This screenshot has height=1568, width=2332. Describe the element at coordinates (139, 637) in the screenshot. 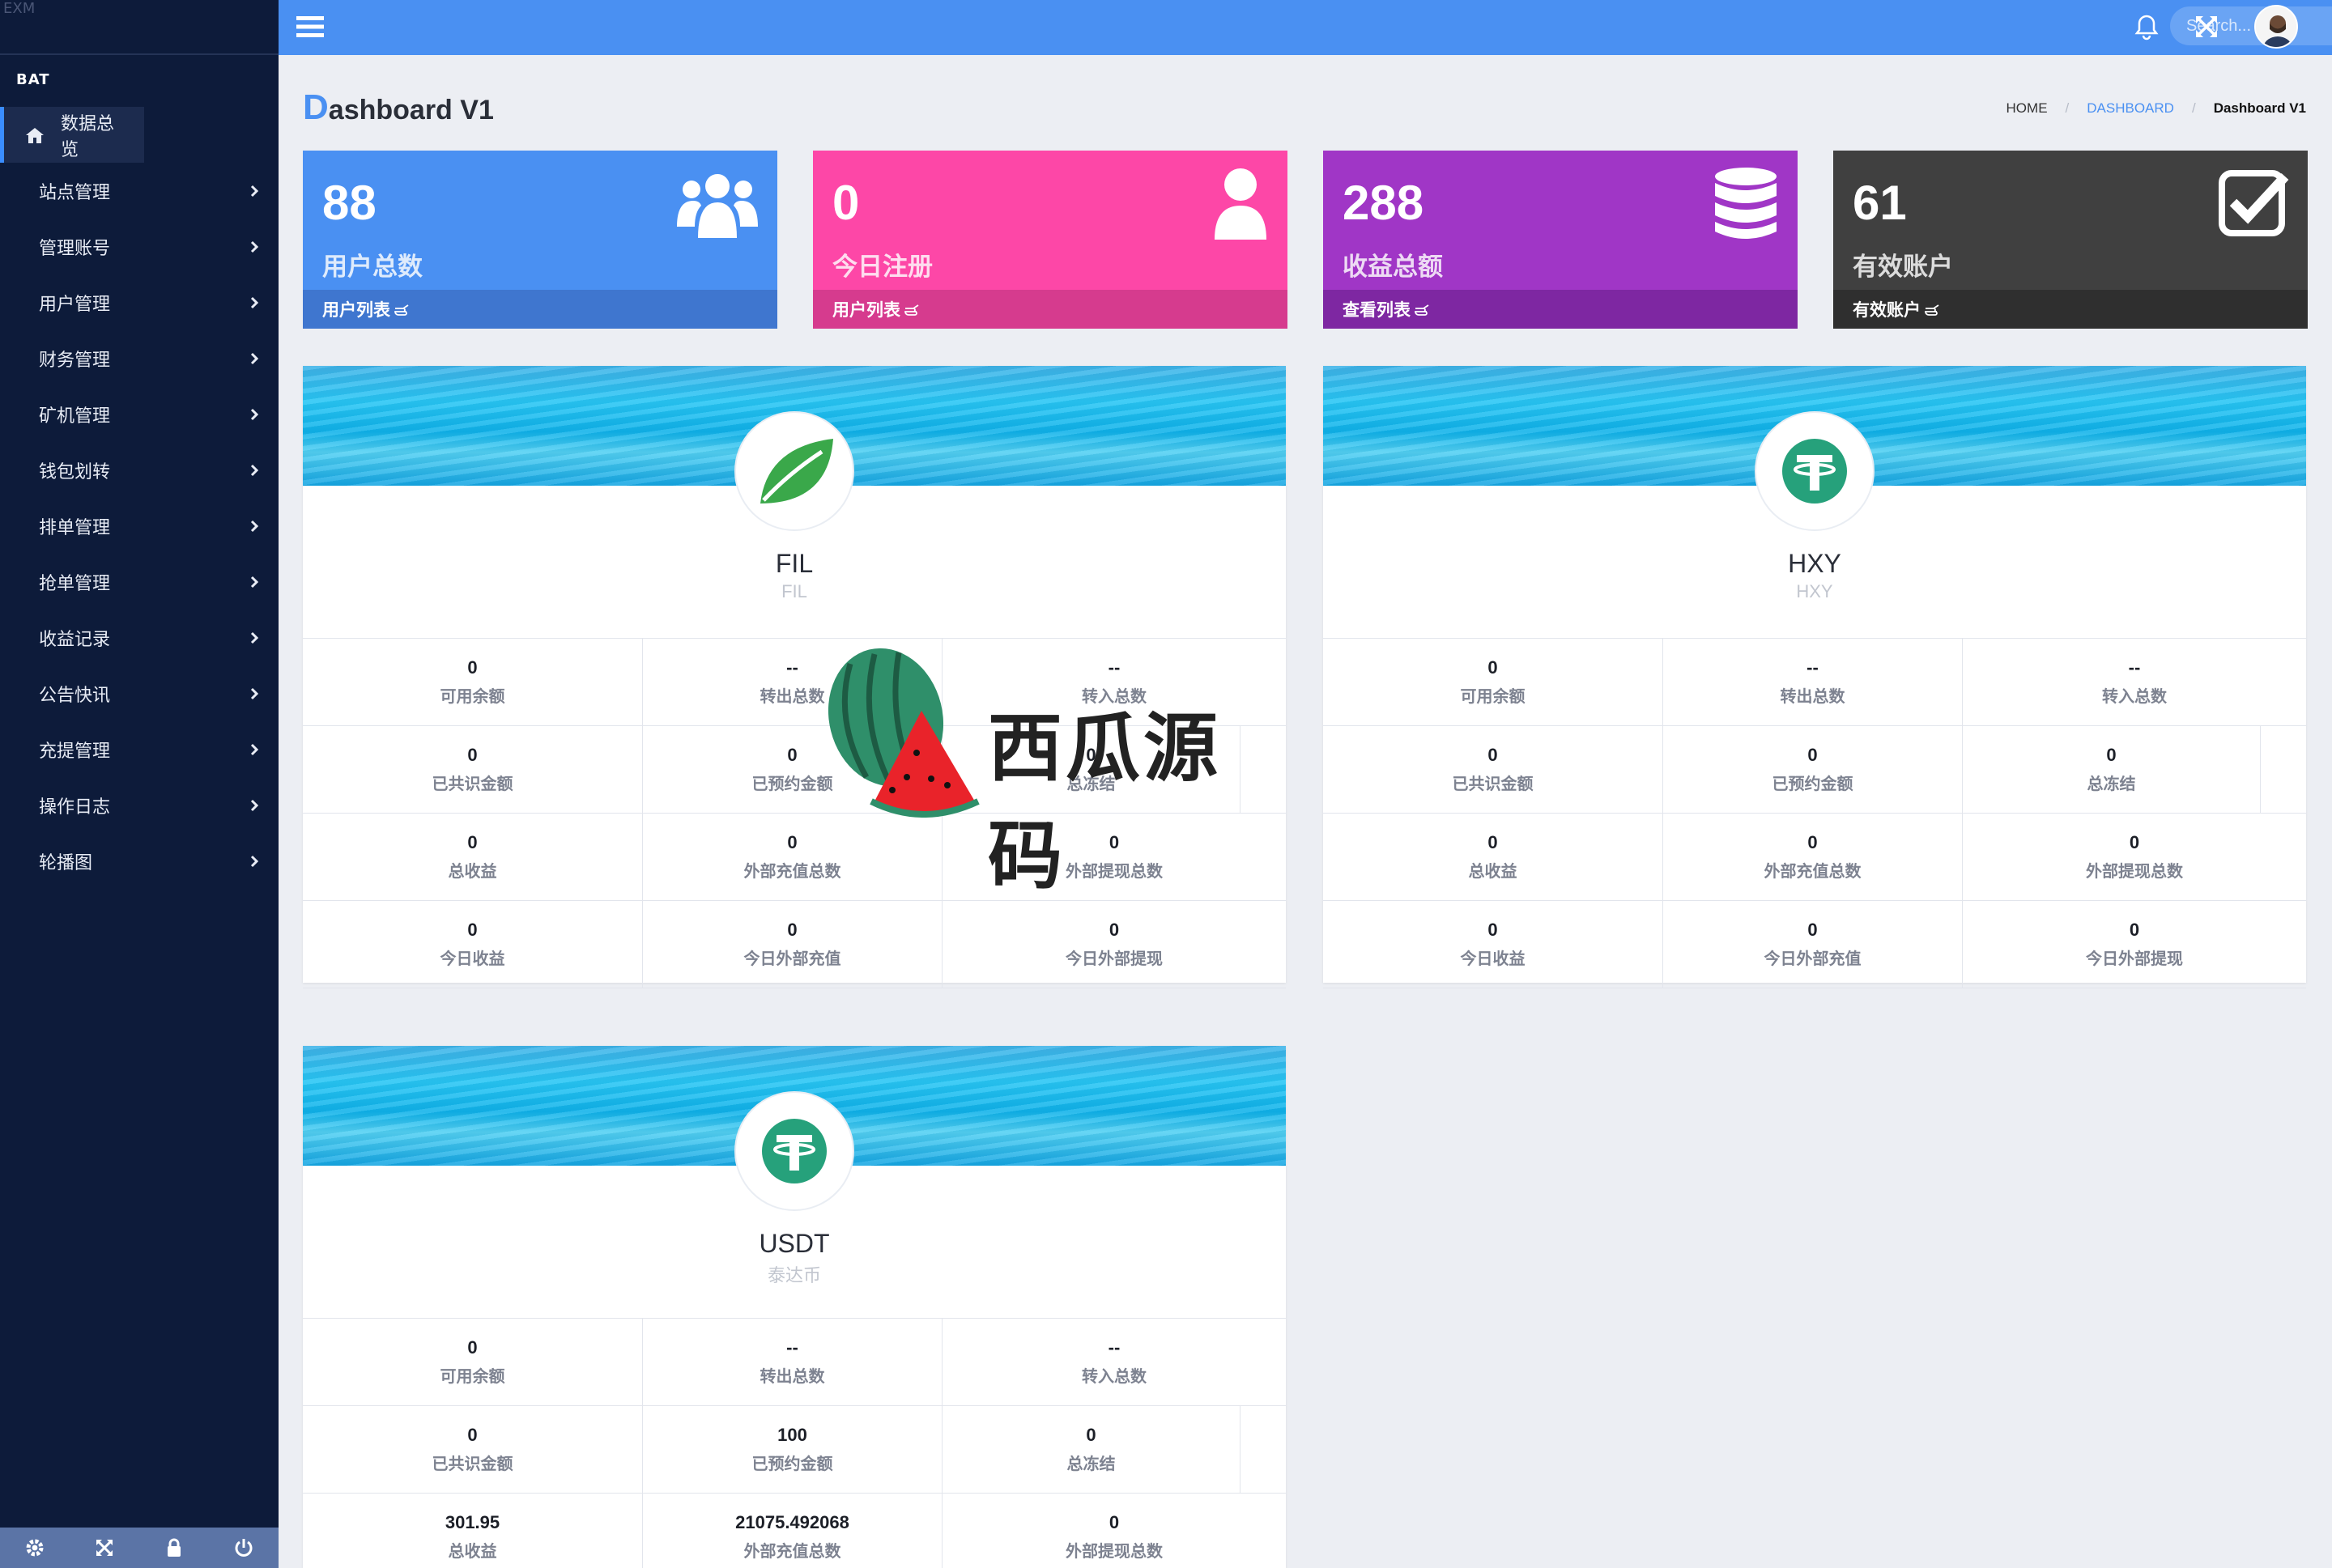

I see `sidebar-item-earnings: 收益记录` at that location.